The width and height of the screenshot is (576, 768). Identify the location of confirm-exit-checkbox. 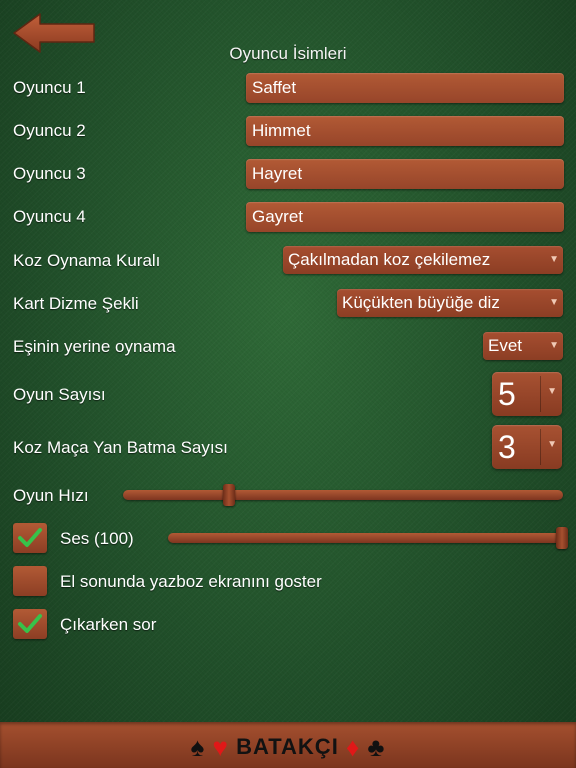
(30, 624).